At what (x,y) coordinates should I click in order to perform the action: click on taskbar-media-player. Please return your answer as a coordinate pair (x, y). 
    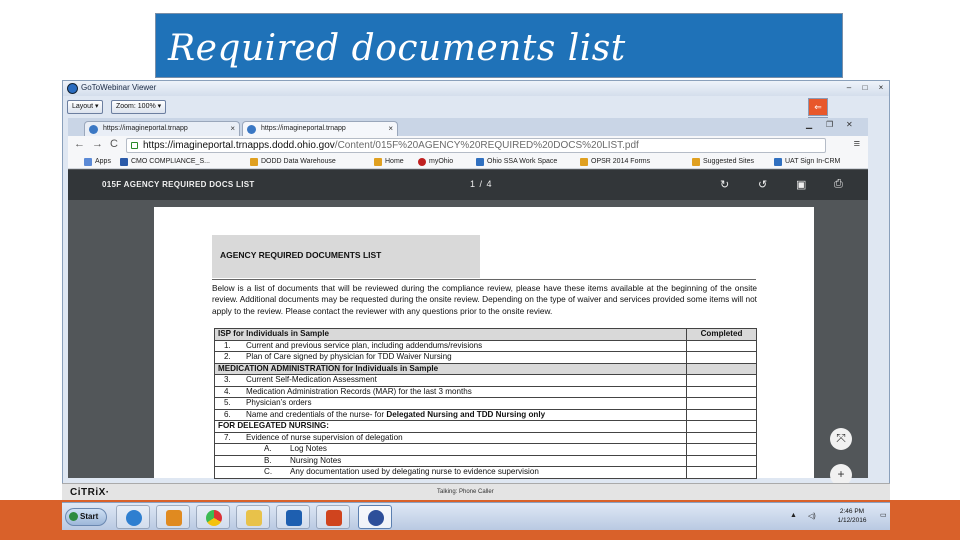
    Looking at the image, I should click on (173, 517).